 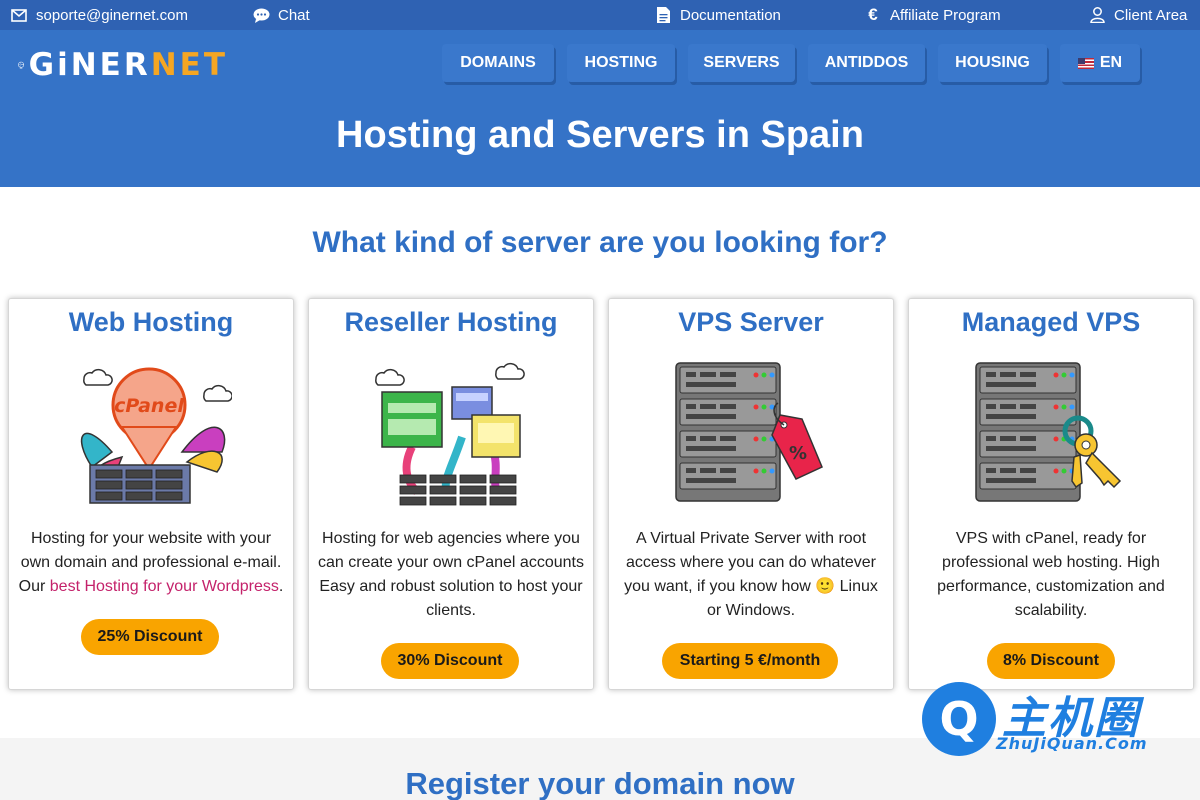 What do you see at coordinates (128, 65) in the screenshot?
I see `logo-wordmark: GiNERNET` at bounding box center [128, 65].